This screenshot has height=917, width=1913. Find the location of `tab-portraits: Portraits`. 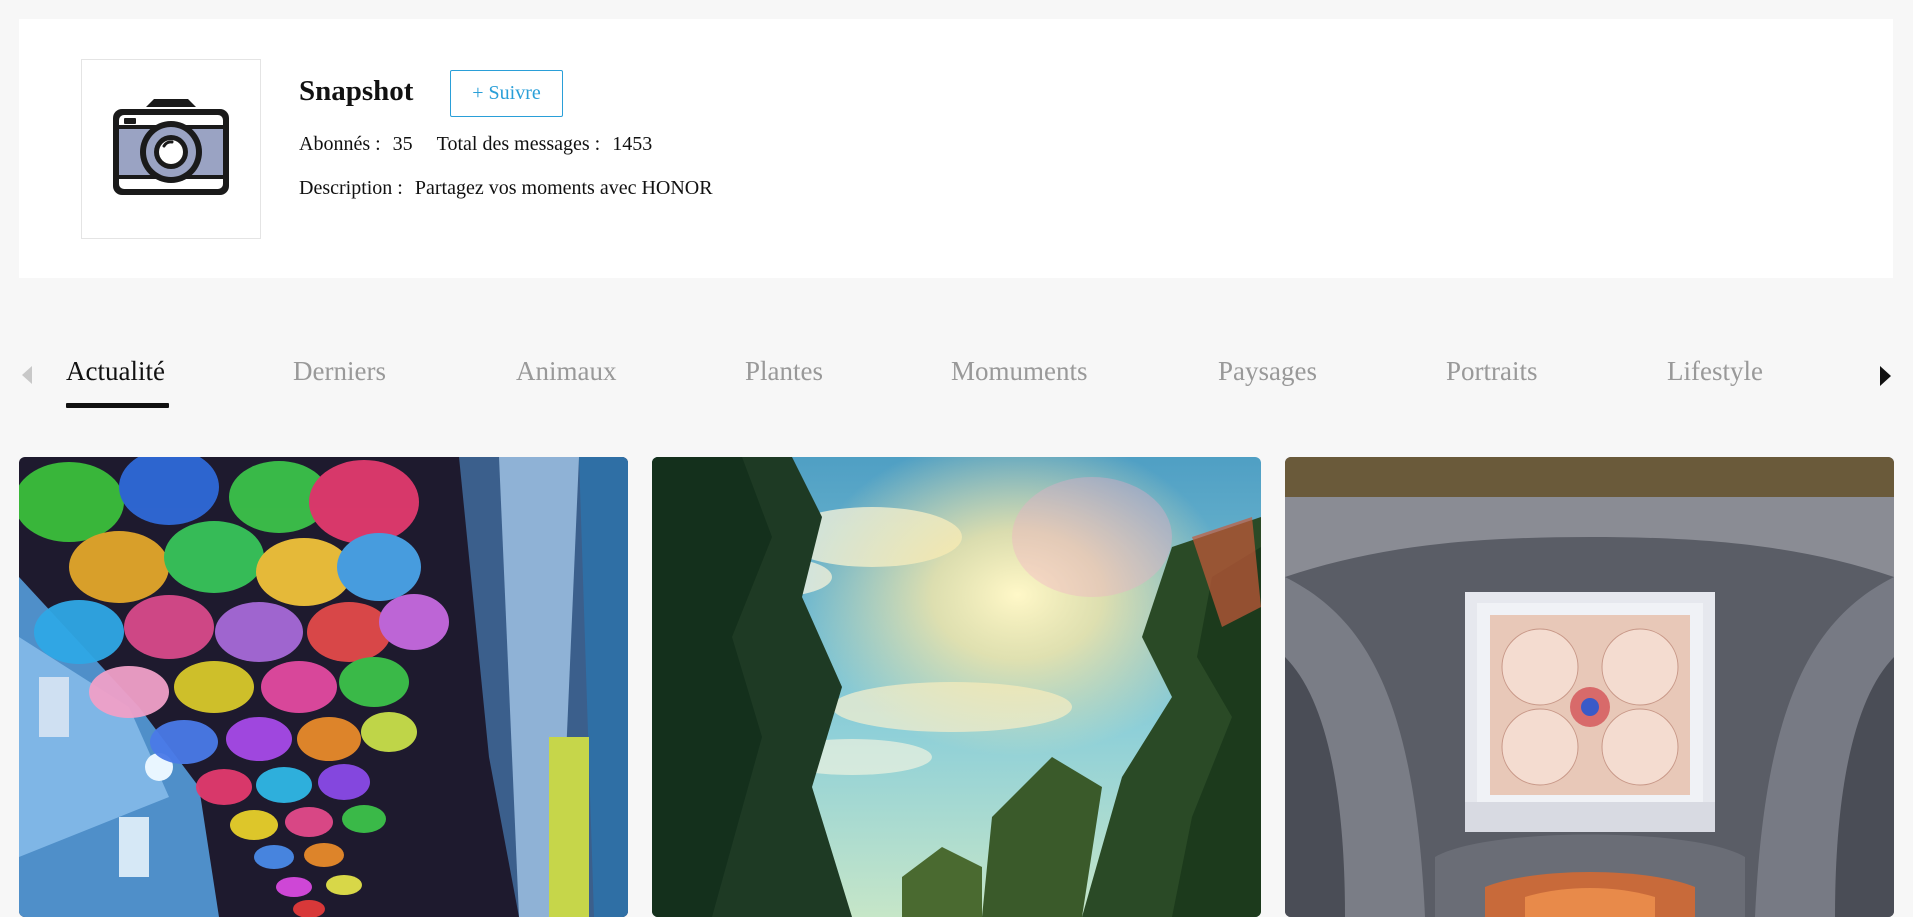

tab-portraits: Portraits is located at coordinates (1492, 371).